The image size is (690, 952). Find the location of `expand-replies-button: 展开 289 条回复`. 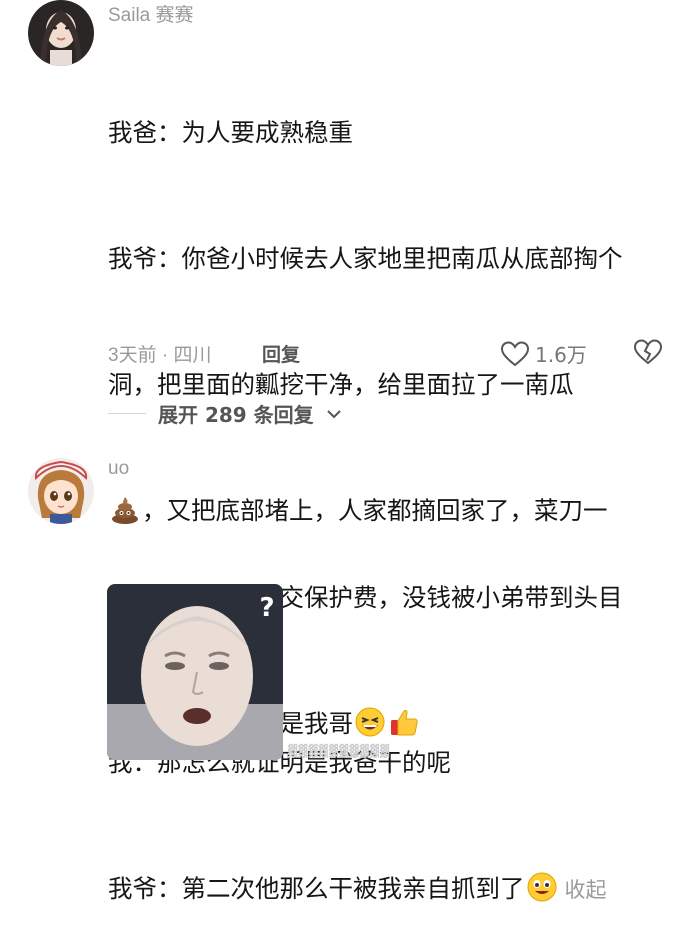

expand-replies-button: 展开 289 条回复 is located at coordinates (225, 413).